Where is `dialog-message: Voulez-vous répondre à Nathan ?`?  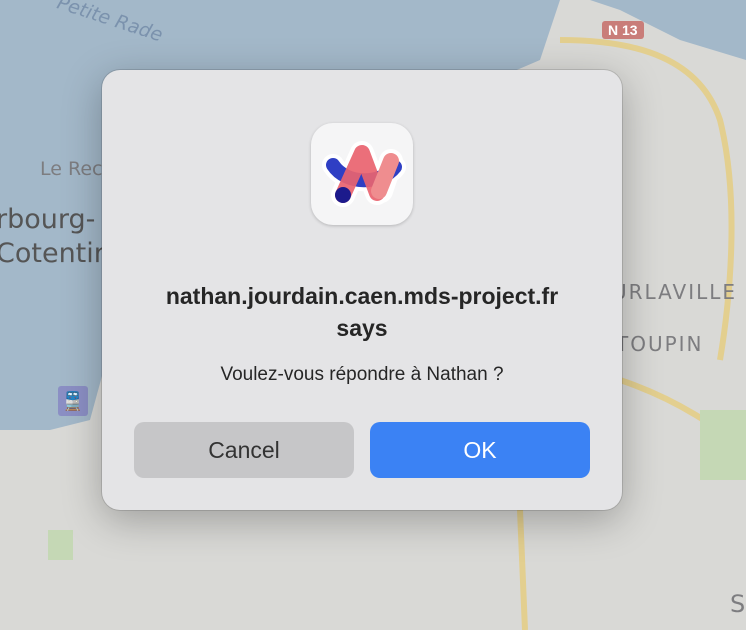 dialog-message: Voulez-vous répondre à Nathan ? is located at coordinates (362, 374).